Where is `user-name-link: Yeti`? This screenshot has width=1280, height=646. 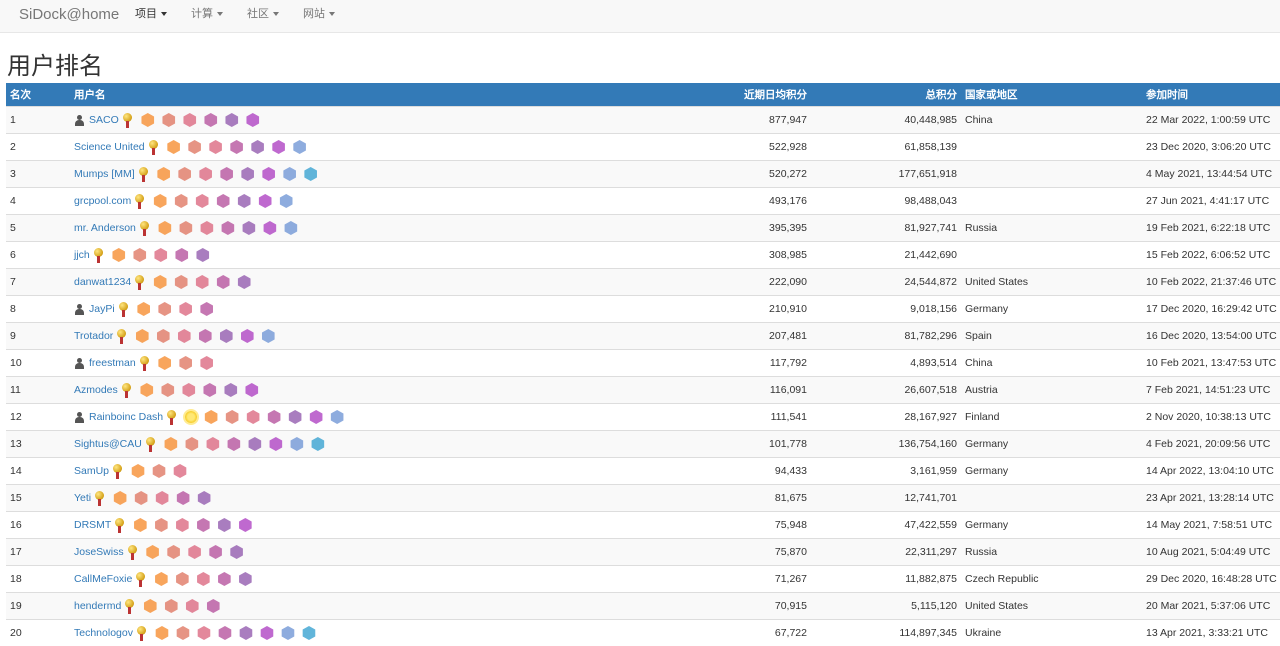 user-name-link: Yeti is located at coordinates (82, 498).